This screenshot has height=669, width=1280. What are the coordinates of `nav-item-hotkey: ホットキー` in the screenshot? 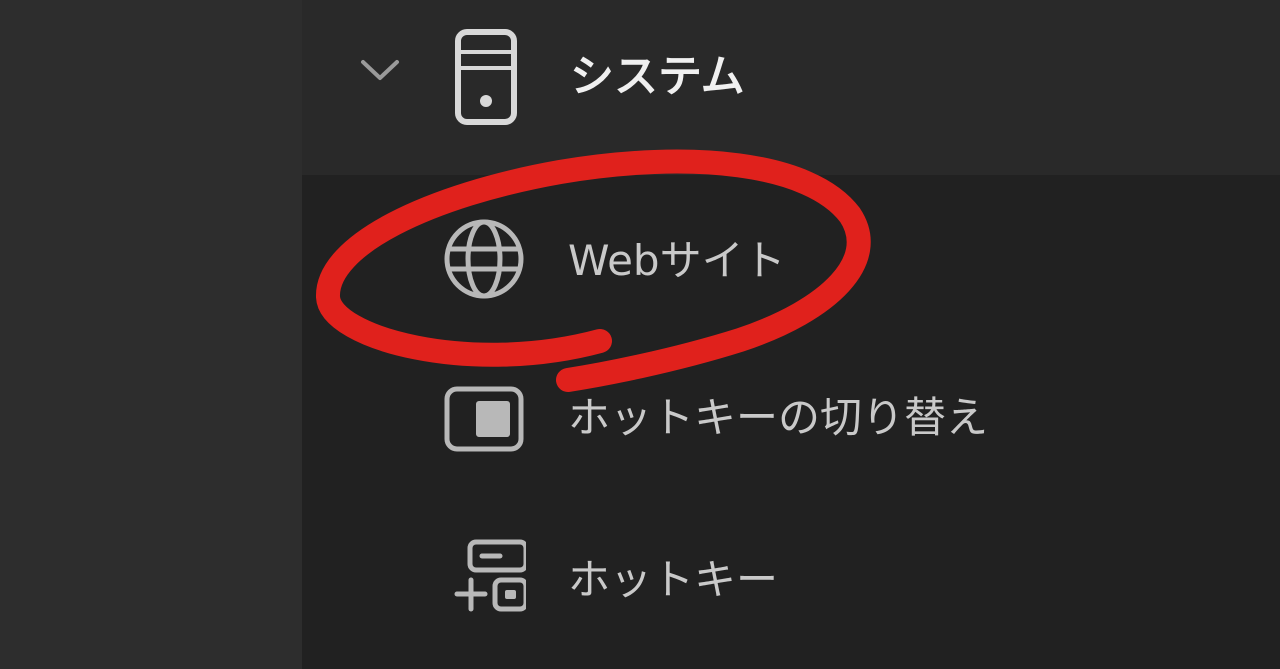 It's located at (710, 580).